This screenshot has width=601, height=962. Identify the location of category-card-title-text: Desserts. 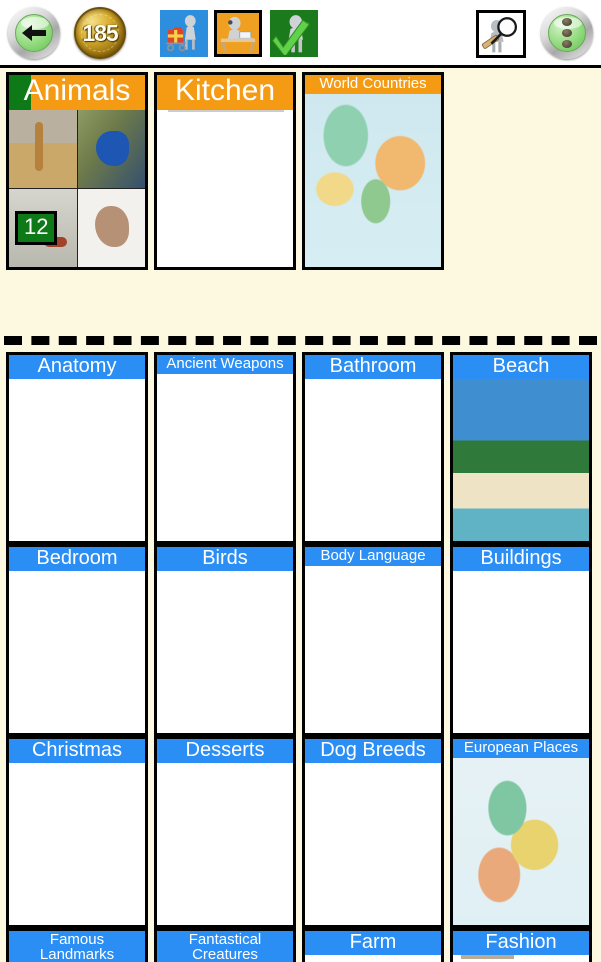
(225, 750).